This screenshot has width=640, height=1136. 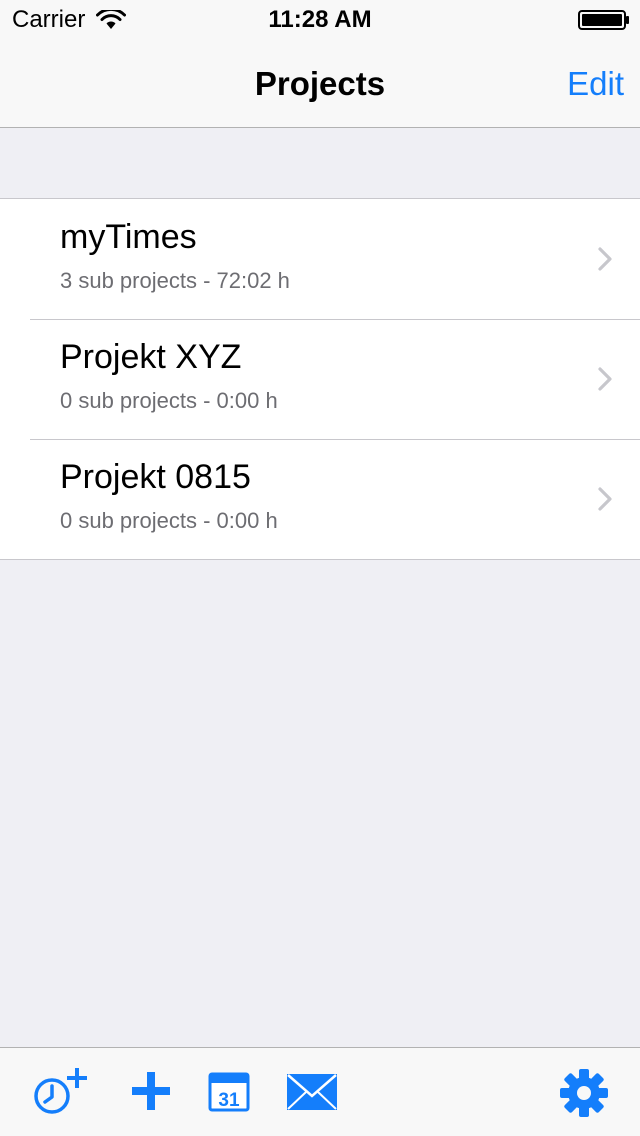 What do you see at coordinates (595, 84) in the screenshot?
I see `edit-button: Edit` at bounding box center [595, 84].